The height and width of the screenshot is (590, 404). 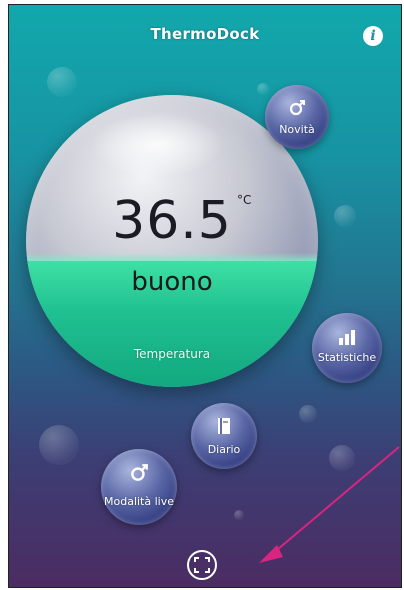 What do you see at coordinates (224, 436) in the screenshot?
I see `diary-button: Diario` at bounding box center [224, 436].